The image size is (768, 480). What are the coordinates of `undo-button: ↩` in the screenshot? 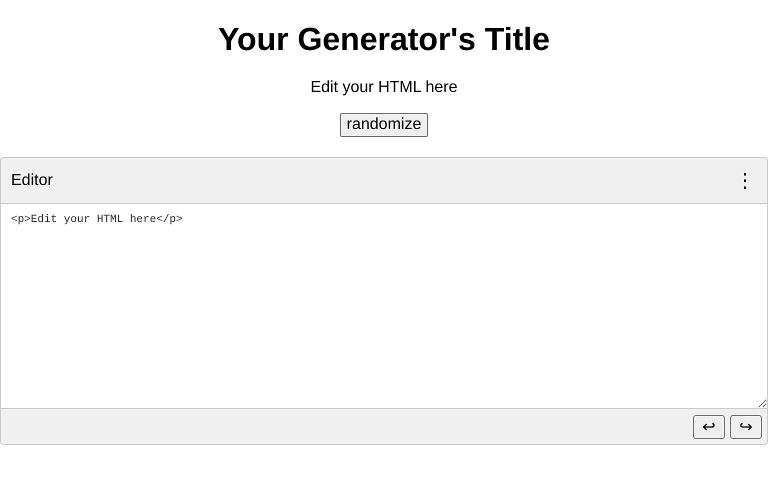 It's located at (709, 426).